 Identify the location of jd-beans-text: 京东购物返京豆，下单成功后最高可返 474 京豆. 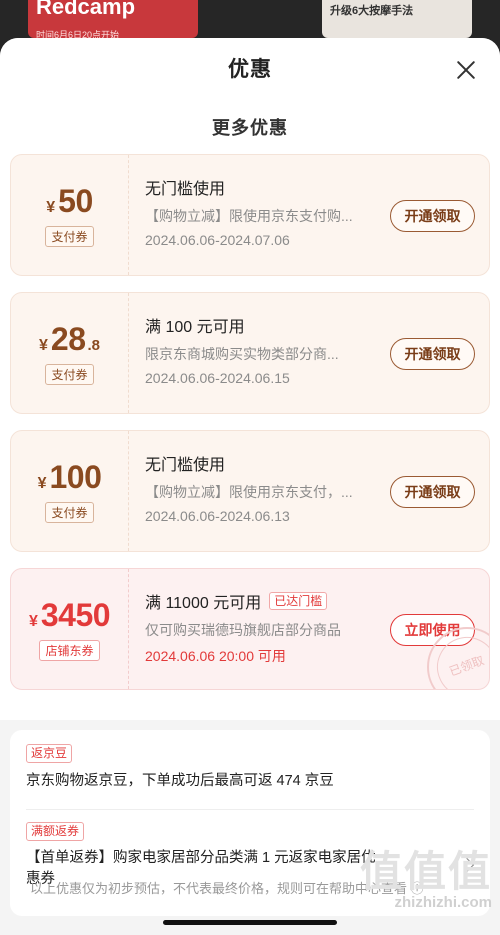
(180, 781).